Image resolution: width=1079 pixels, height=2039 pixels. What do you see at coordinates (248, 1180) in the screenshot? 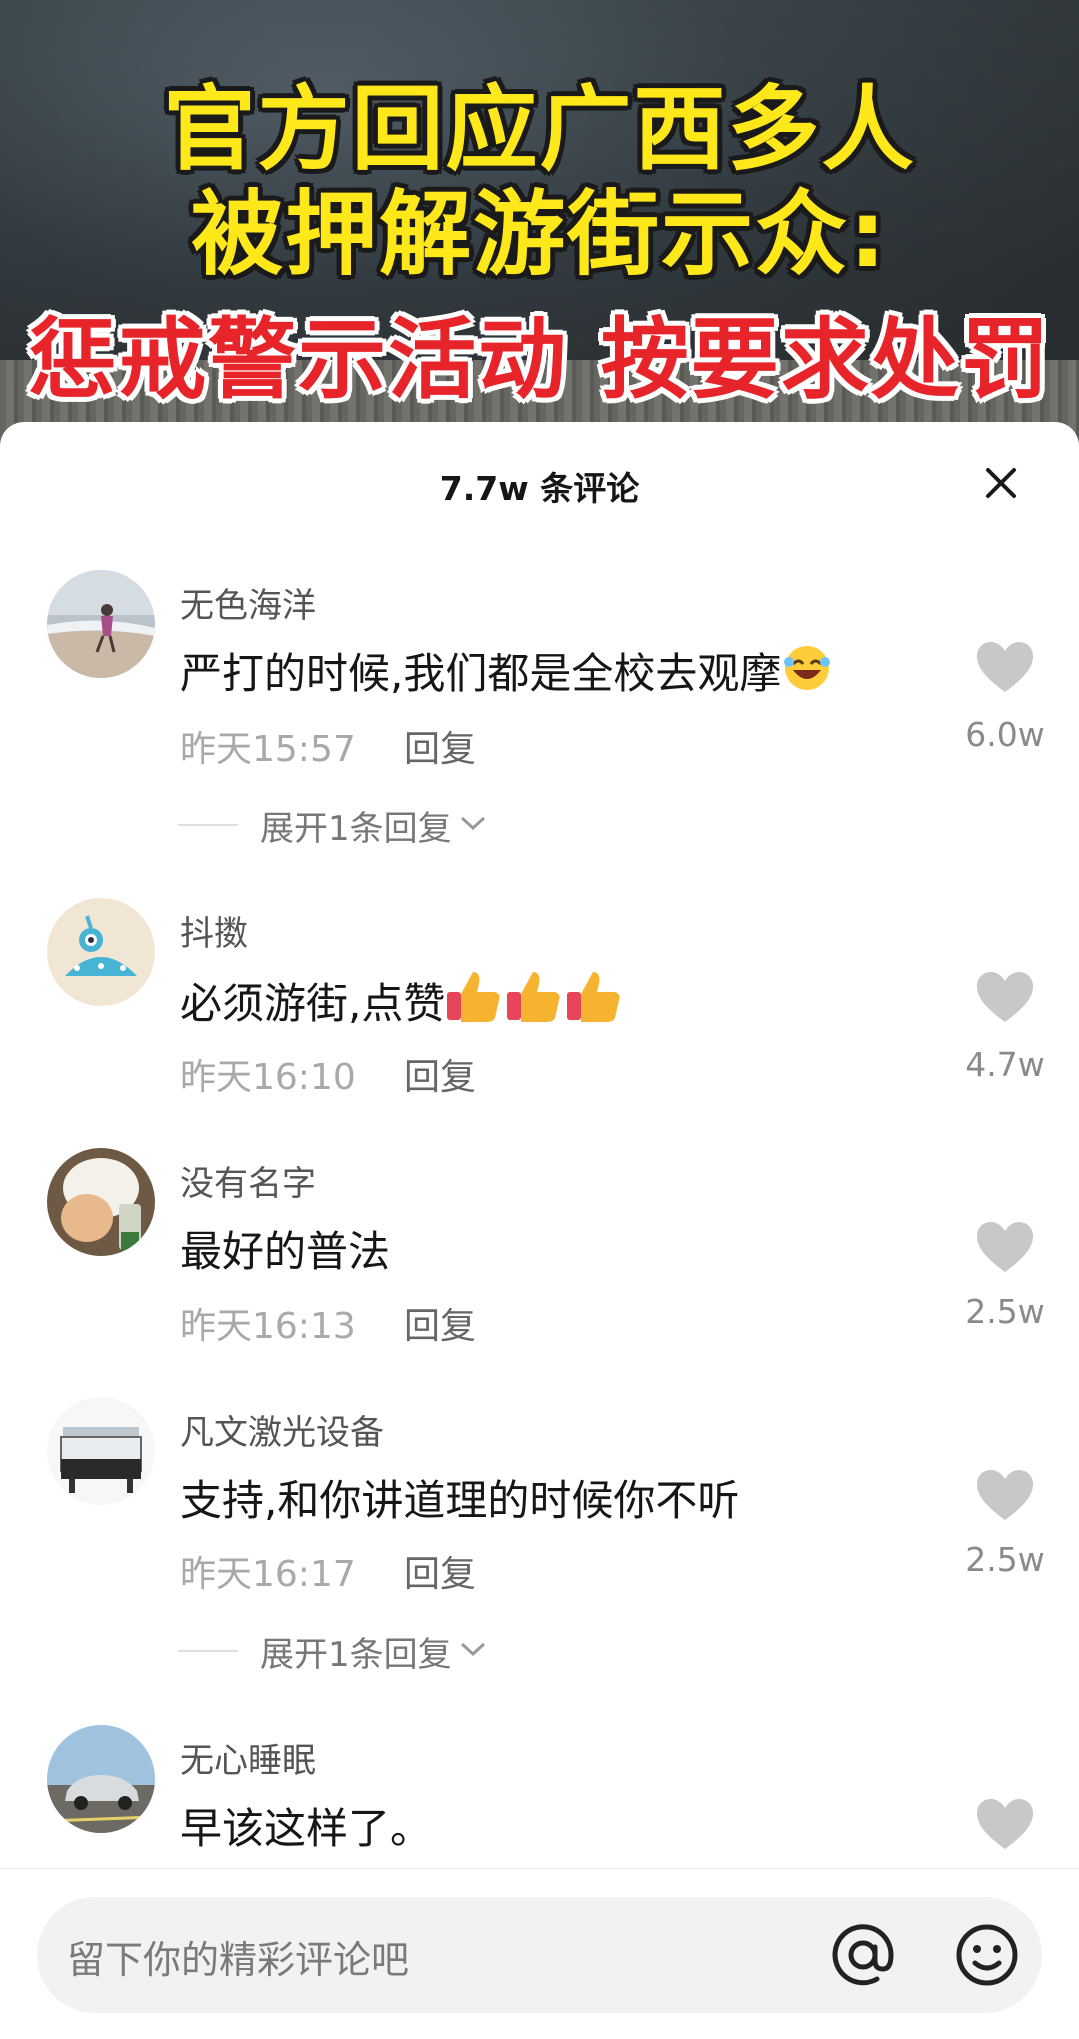
I see `comment-username: 没有名字` at bounding box center [248, 1180].